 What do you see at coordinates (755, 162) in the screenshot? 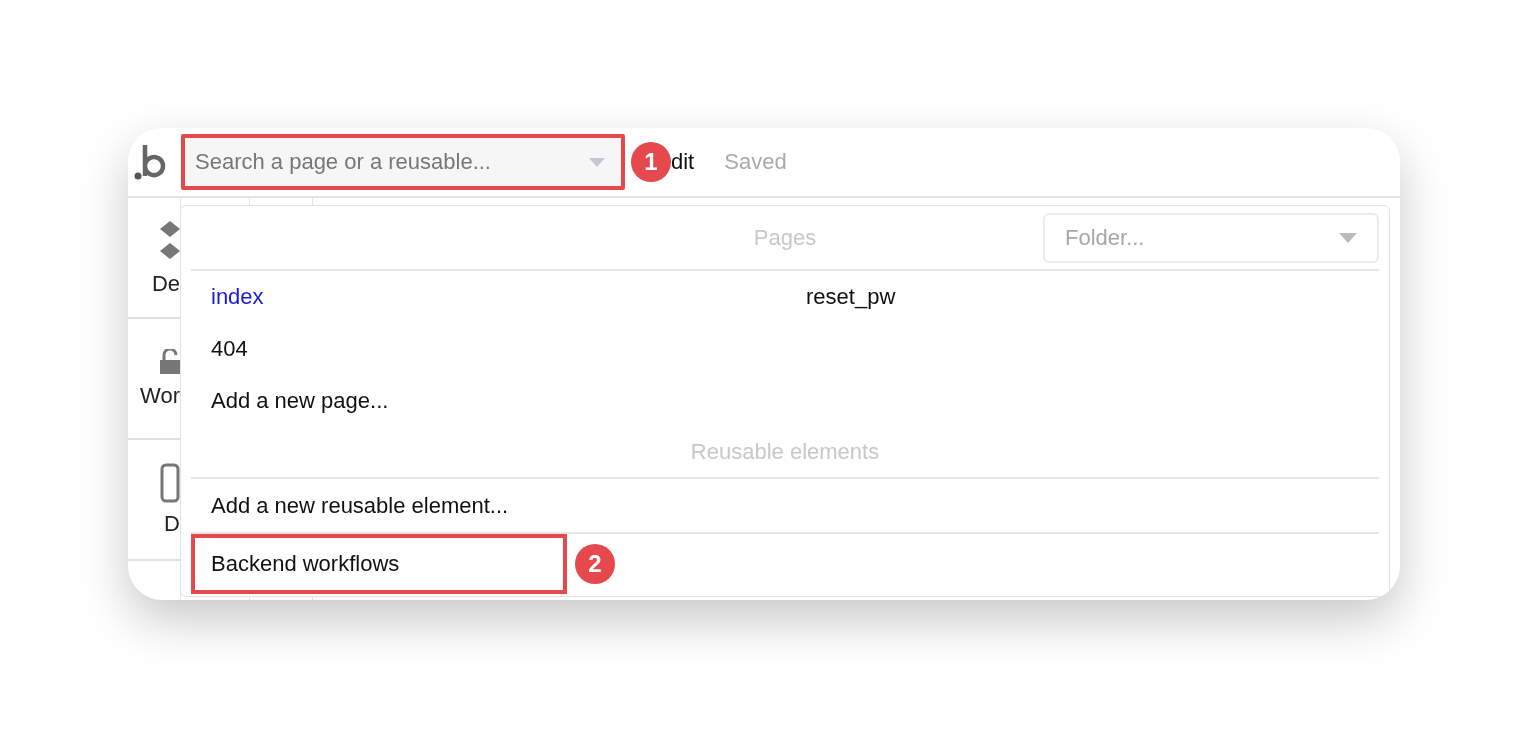
I see `saved-status: Saved` at bounding box center [755, 162].